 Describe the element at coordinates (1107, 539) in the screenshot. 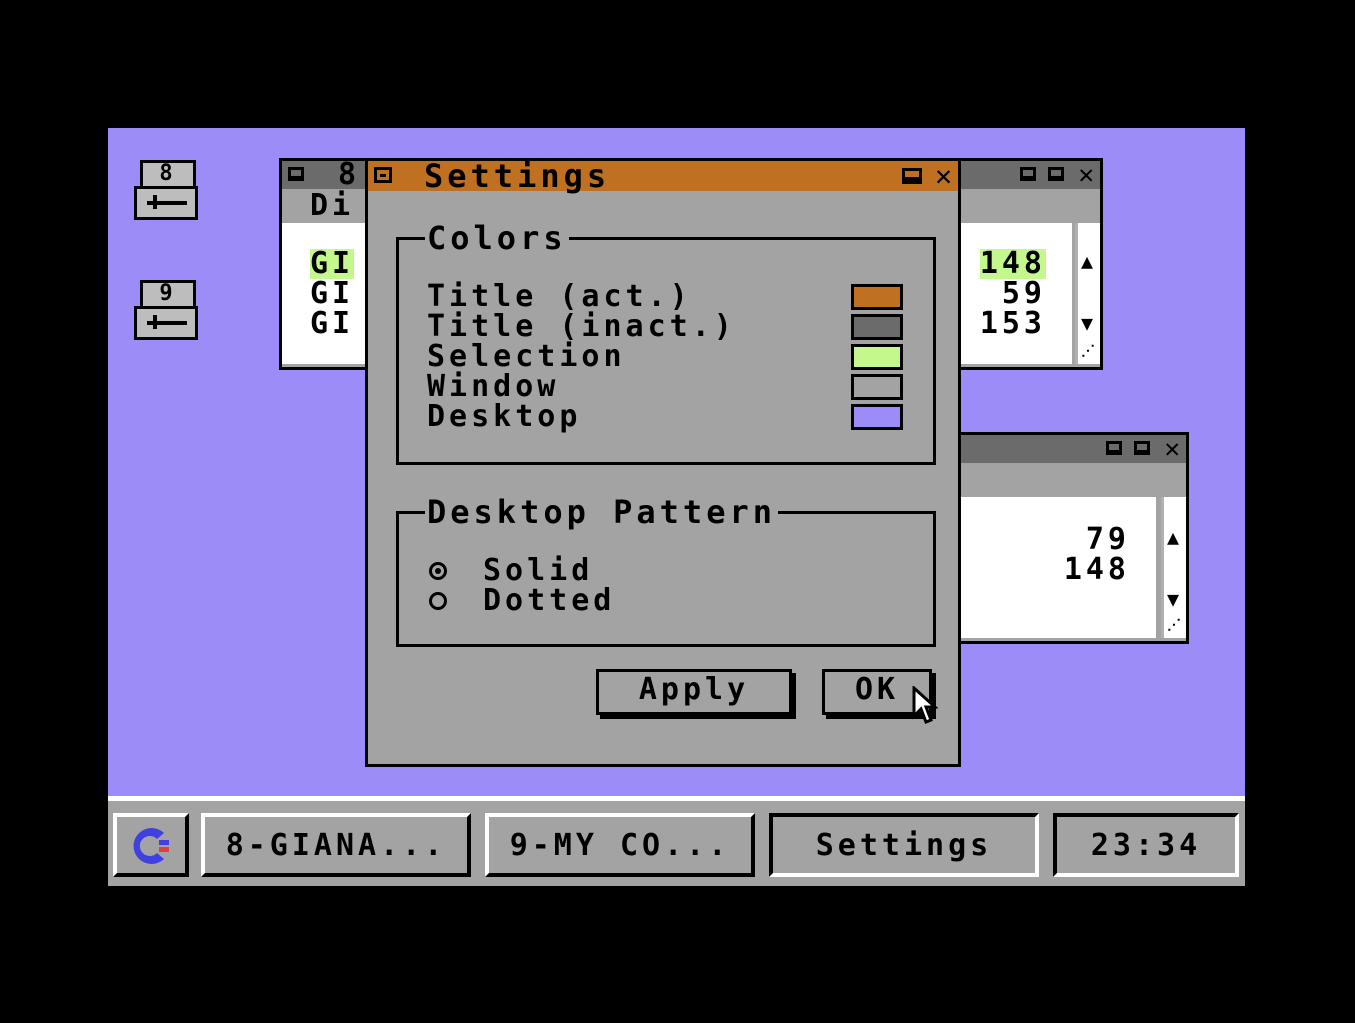

I see `file-size: 79` at that location.